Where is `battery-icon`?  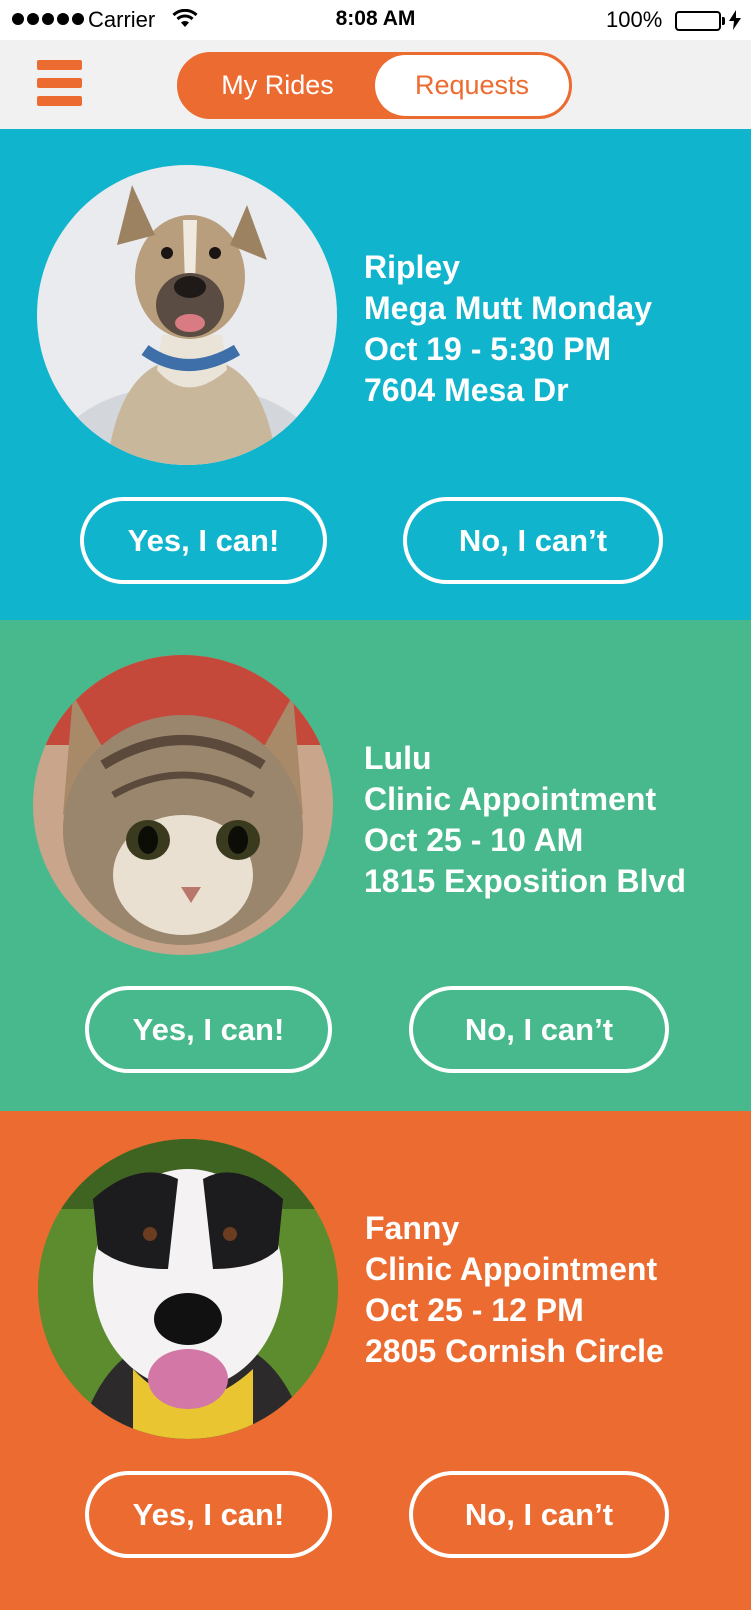
battery-icon is located at coordinates (698, 21).